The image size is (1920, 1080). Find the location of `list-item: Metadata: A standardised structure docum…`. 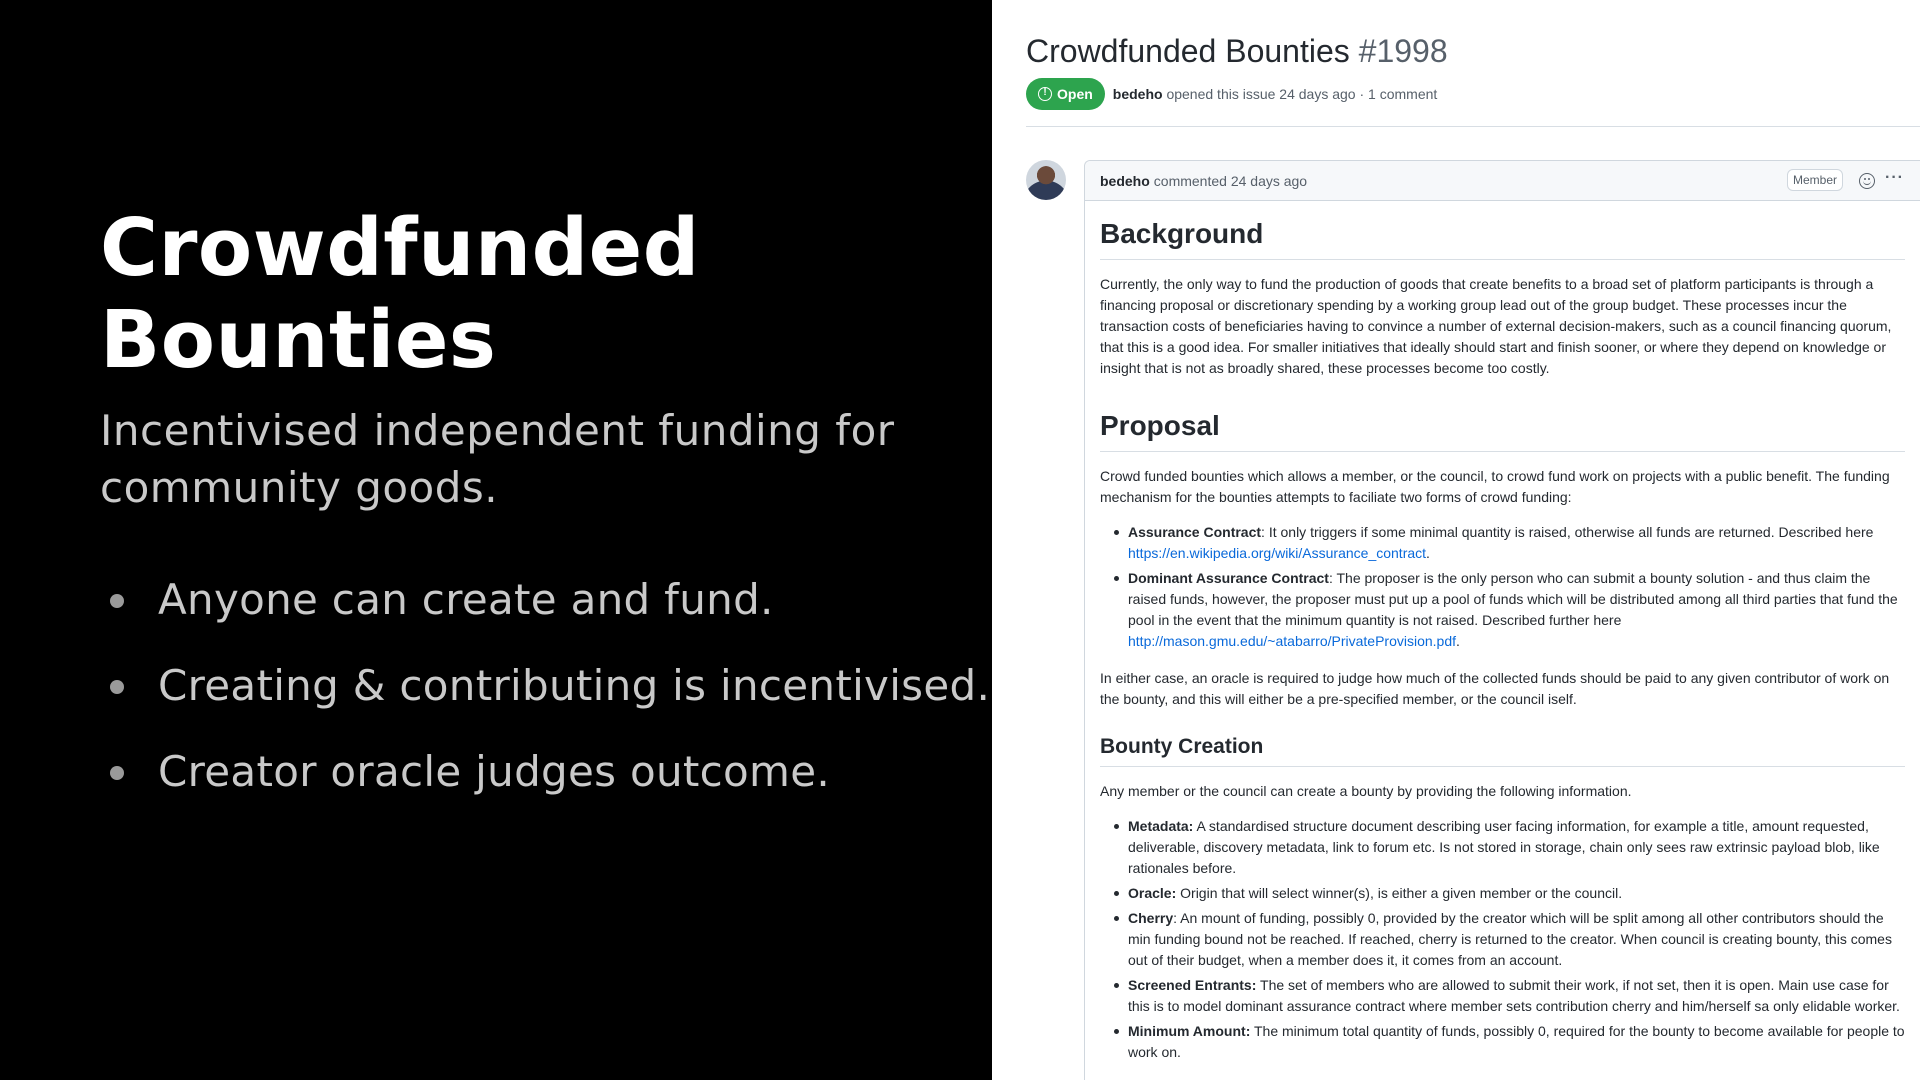

list-item: Metadata: A standardised structure docum… is located at coordinates (1502, 847).